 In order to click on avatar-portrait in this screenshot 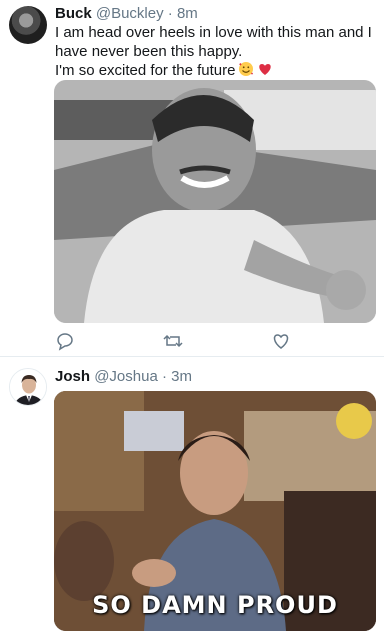, I will do `click(28, 387)`.